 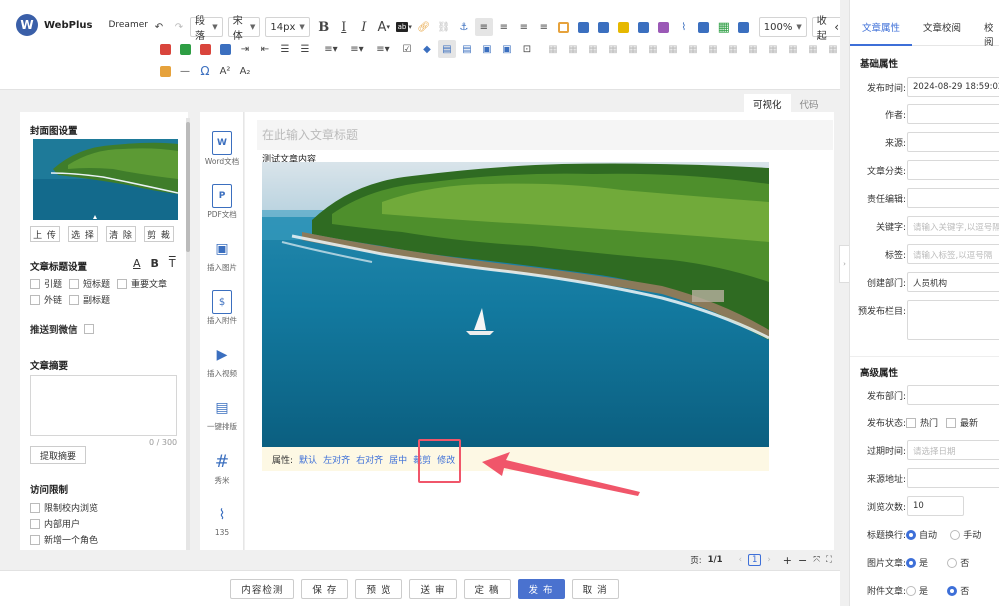 What do you see at coordinates (427, 49) in the screenshot?
I see `format-painter-icon: ◆` at bounding box center [427, 49].